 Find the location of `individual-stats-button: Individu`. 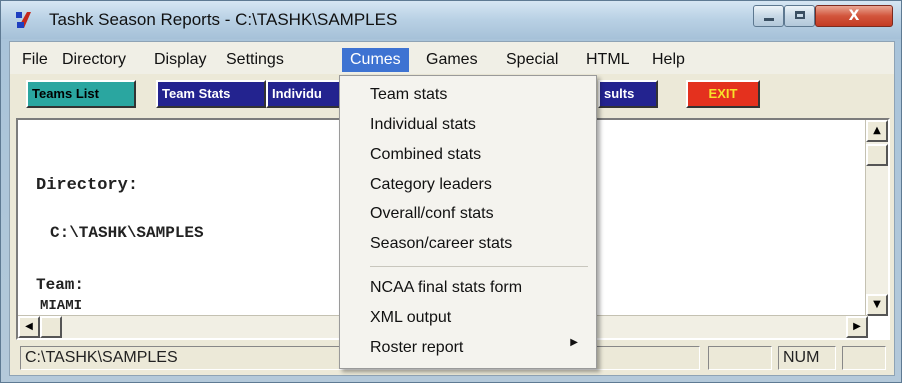

individual-stats-button: Individu is located at coordinates (304, 94).